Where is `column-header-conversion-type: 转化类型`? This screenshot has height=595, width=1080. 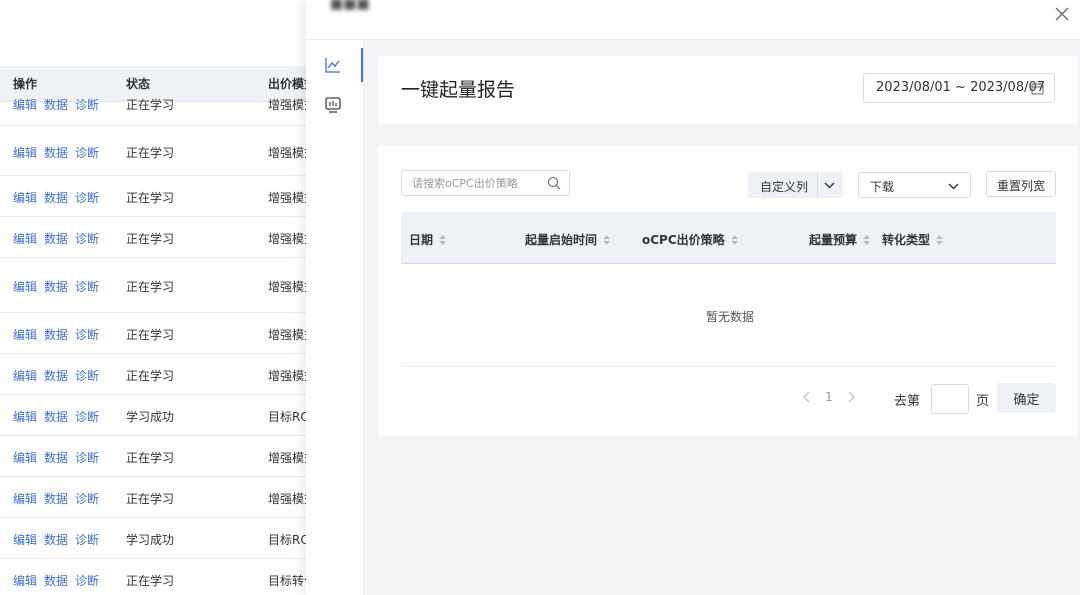
column-header-conversion-type: 转化类型 is located at coordinates (913, 239).